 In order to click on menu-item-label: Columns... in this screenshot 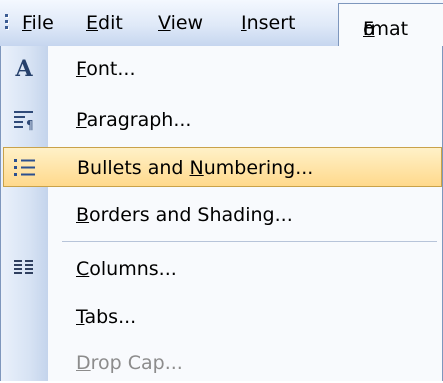, I will do `click(126, 269)`.